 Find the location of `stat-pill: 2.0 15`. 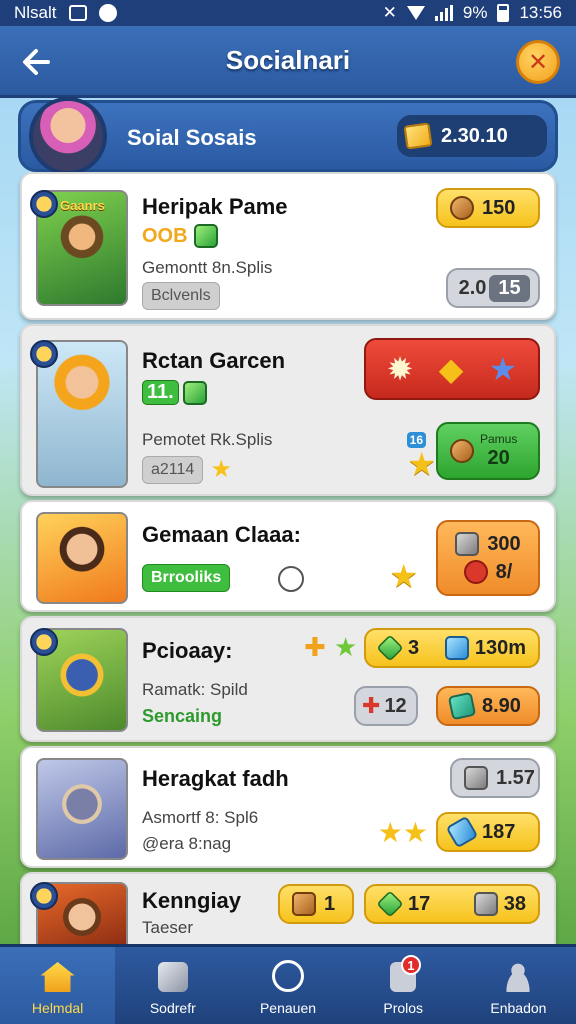

stat-pill: 2.0 15 is located at coordinates (493, 288).